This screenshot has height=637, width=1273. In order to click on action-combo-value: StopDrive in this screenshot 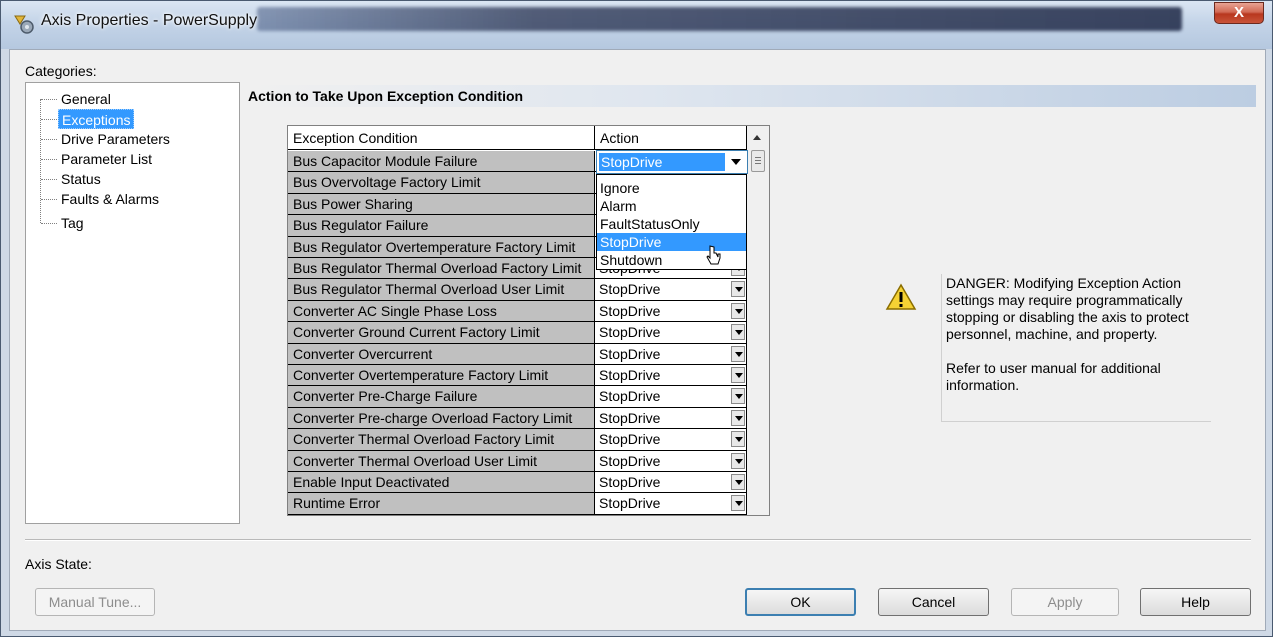, I will do `click(662, 162)`.